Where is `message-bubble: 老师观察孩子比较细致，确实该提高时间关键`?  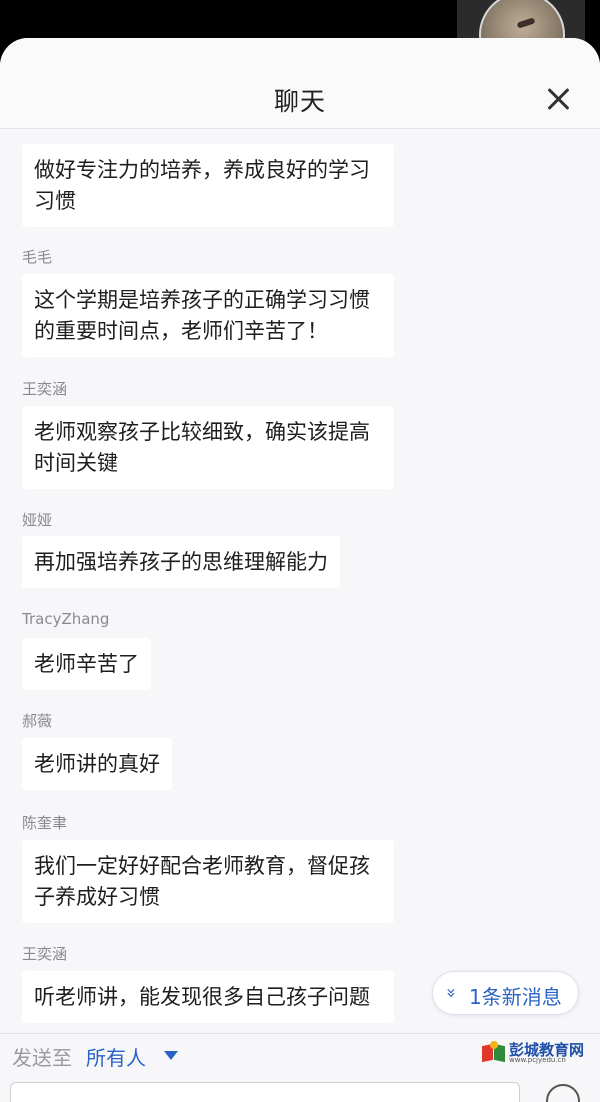
message-bubble: 老师观察孩子比较细致，确实该提高时间关键 is located at coordinates (208, 447).